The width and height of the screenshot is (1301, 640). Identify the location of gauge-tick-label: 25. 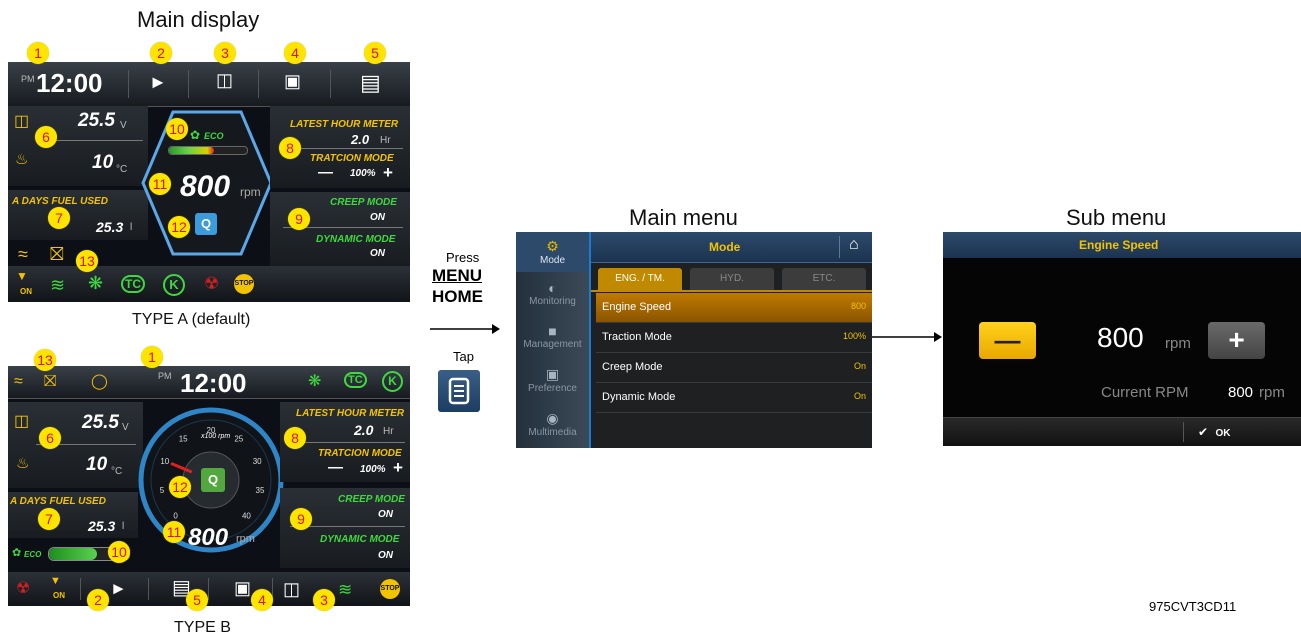
(238, 438).